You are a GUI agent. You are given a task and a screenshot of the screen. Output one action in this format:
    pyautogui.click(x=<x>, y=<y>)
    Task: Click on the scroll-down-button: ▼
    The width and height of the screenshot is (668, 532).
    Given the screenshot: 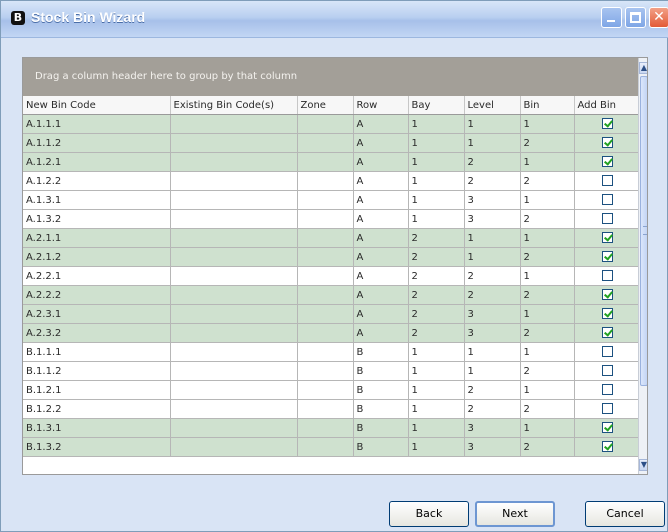 What is the action you would take?
    pyautogui.click(x=643, y=465)
    